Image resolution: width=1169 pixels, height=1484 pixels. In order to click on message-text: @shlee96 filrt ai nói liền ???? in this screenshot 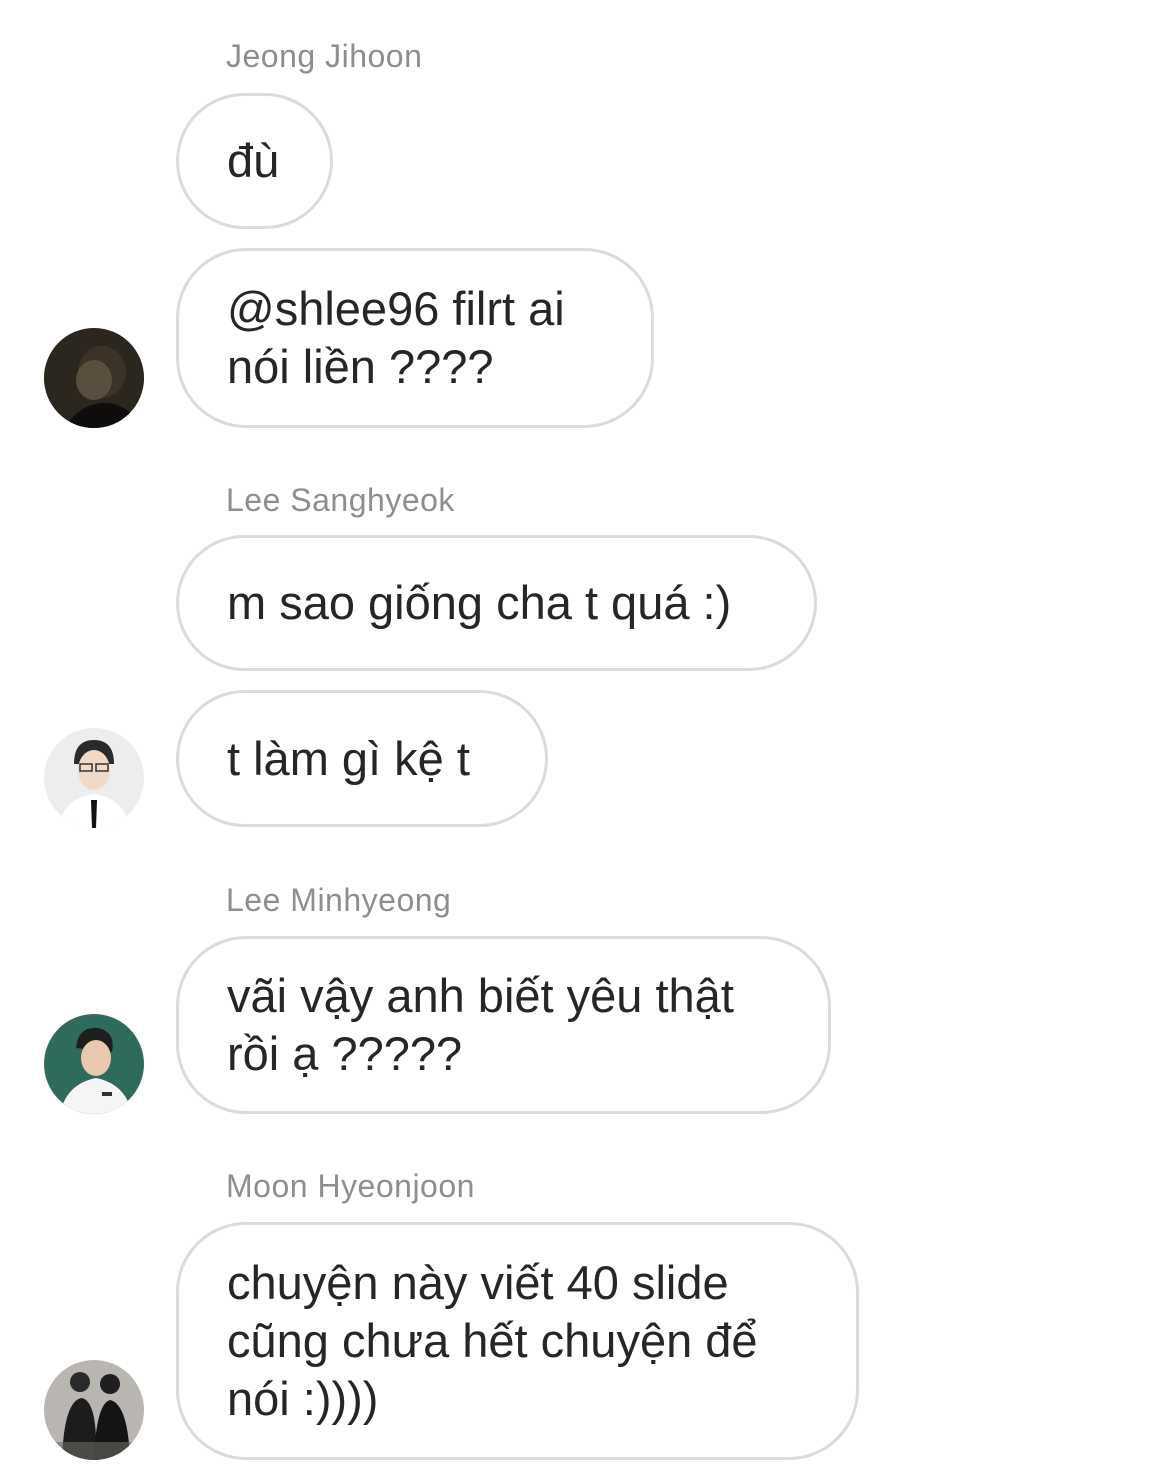, I will do `click(396, 337)`.